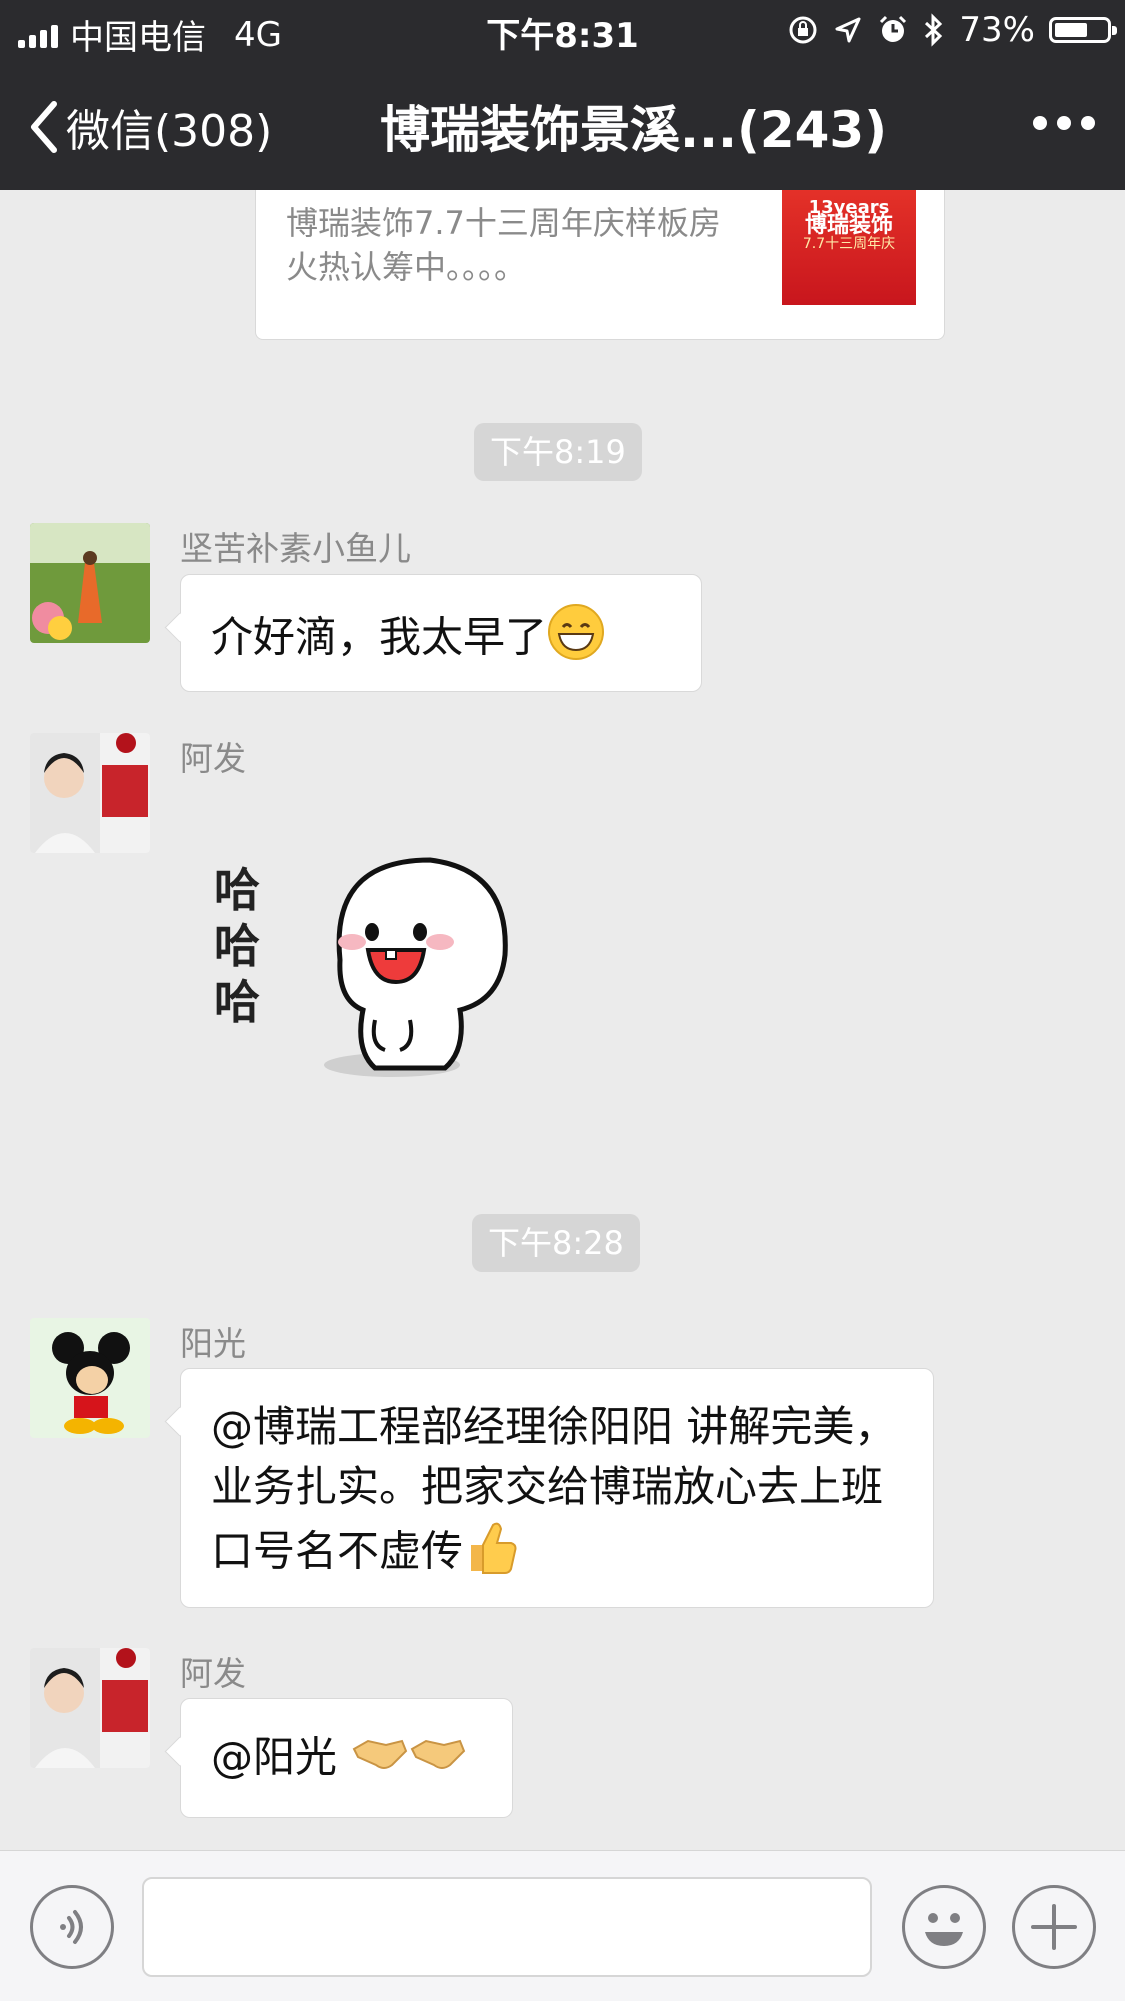 The width and height of the screenshot is (1125, 2001). I want to click on chat-title: 博瑞装饰景溪...(243), so click(634, 130).